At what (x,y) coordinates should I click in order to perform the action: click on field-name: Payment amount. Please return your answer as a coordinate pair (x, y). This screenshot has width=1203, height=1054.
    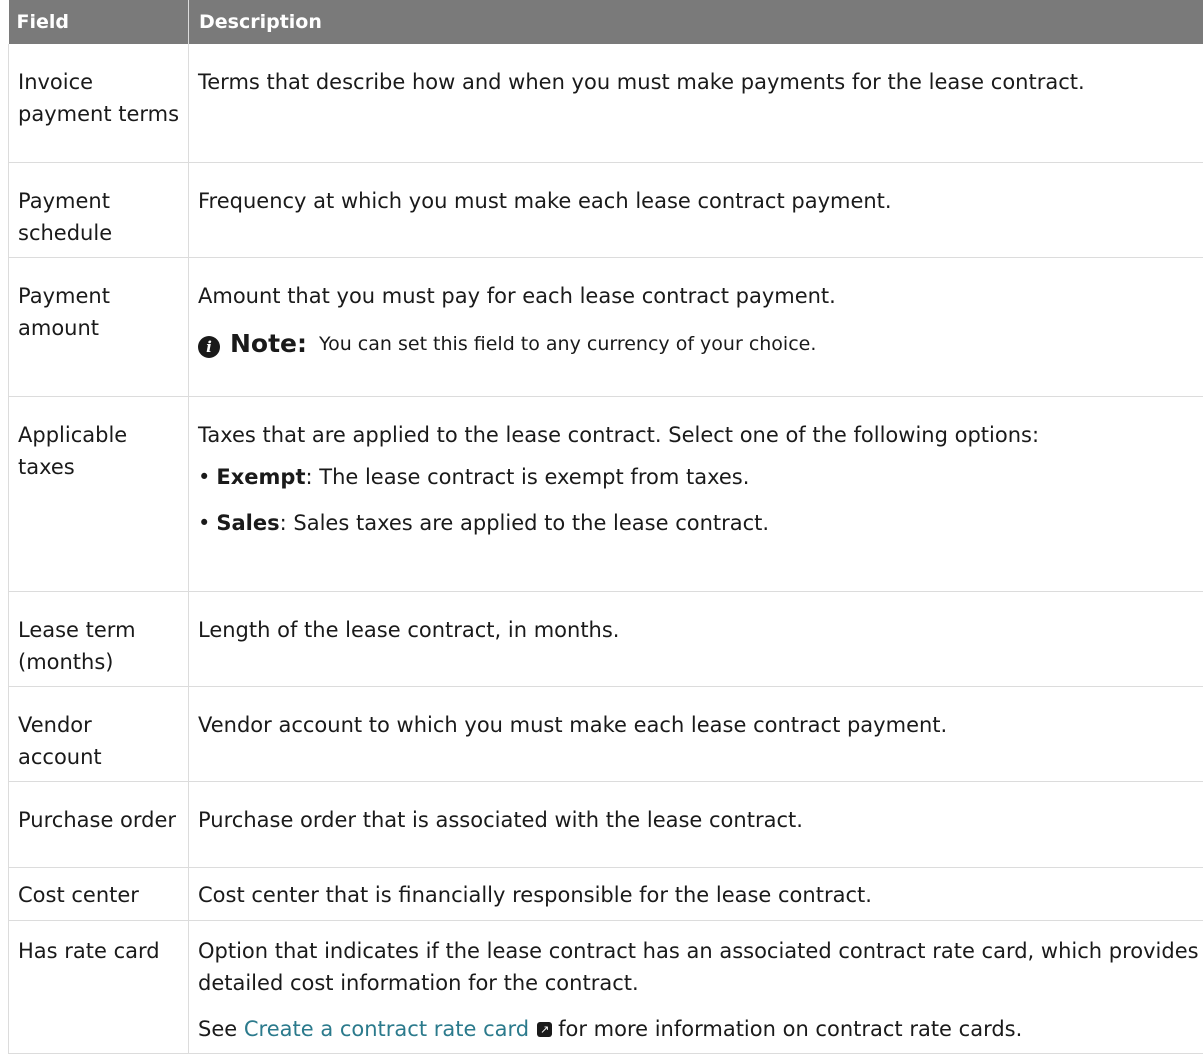
    Looking at the image, I should click on (99, 326).